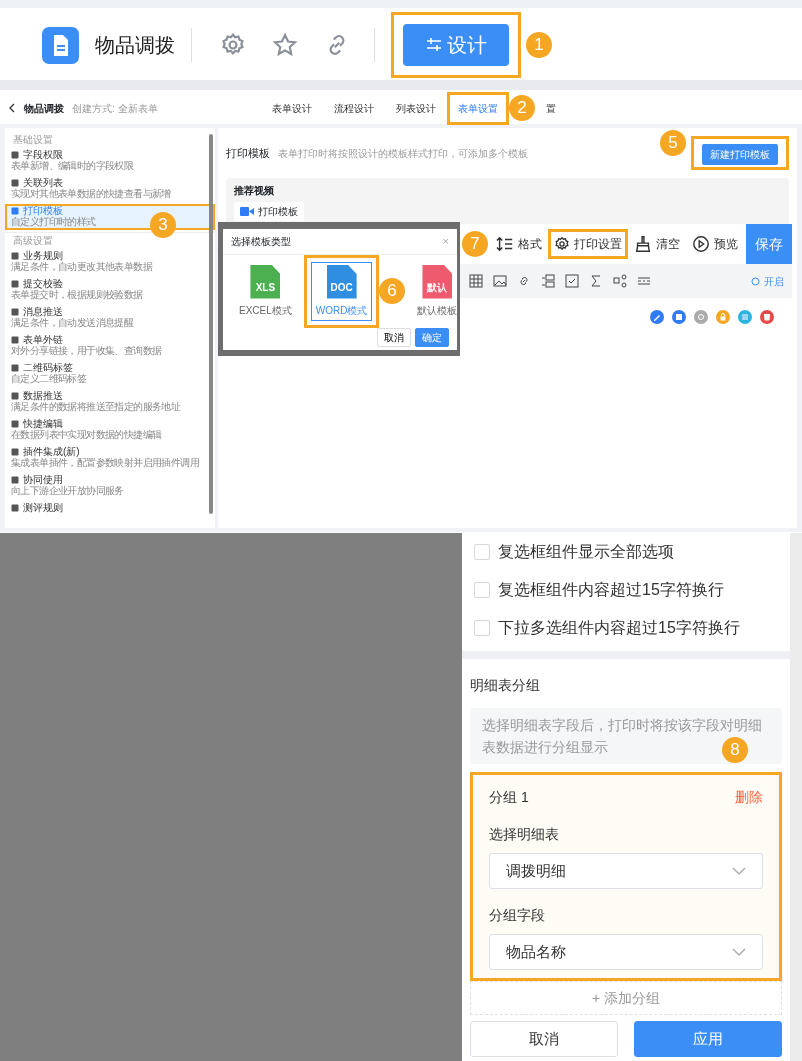  What do you see at coordinates (265, 291) in the screenshot?
I see `template-option: XLS EXCEL模式` at bounding box center [265, 291].